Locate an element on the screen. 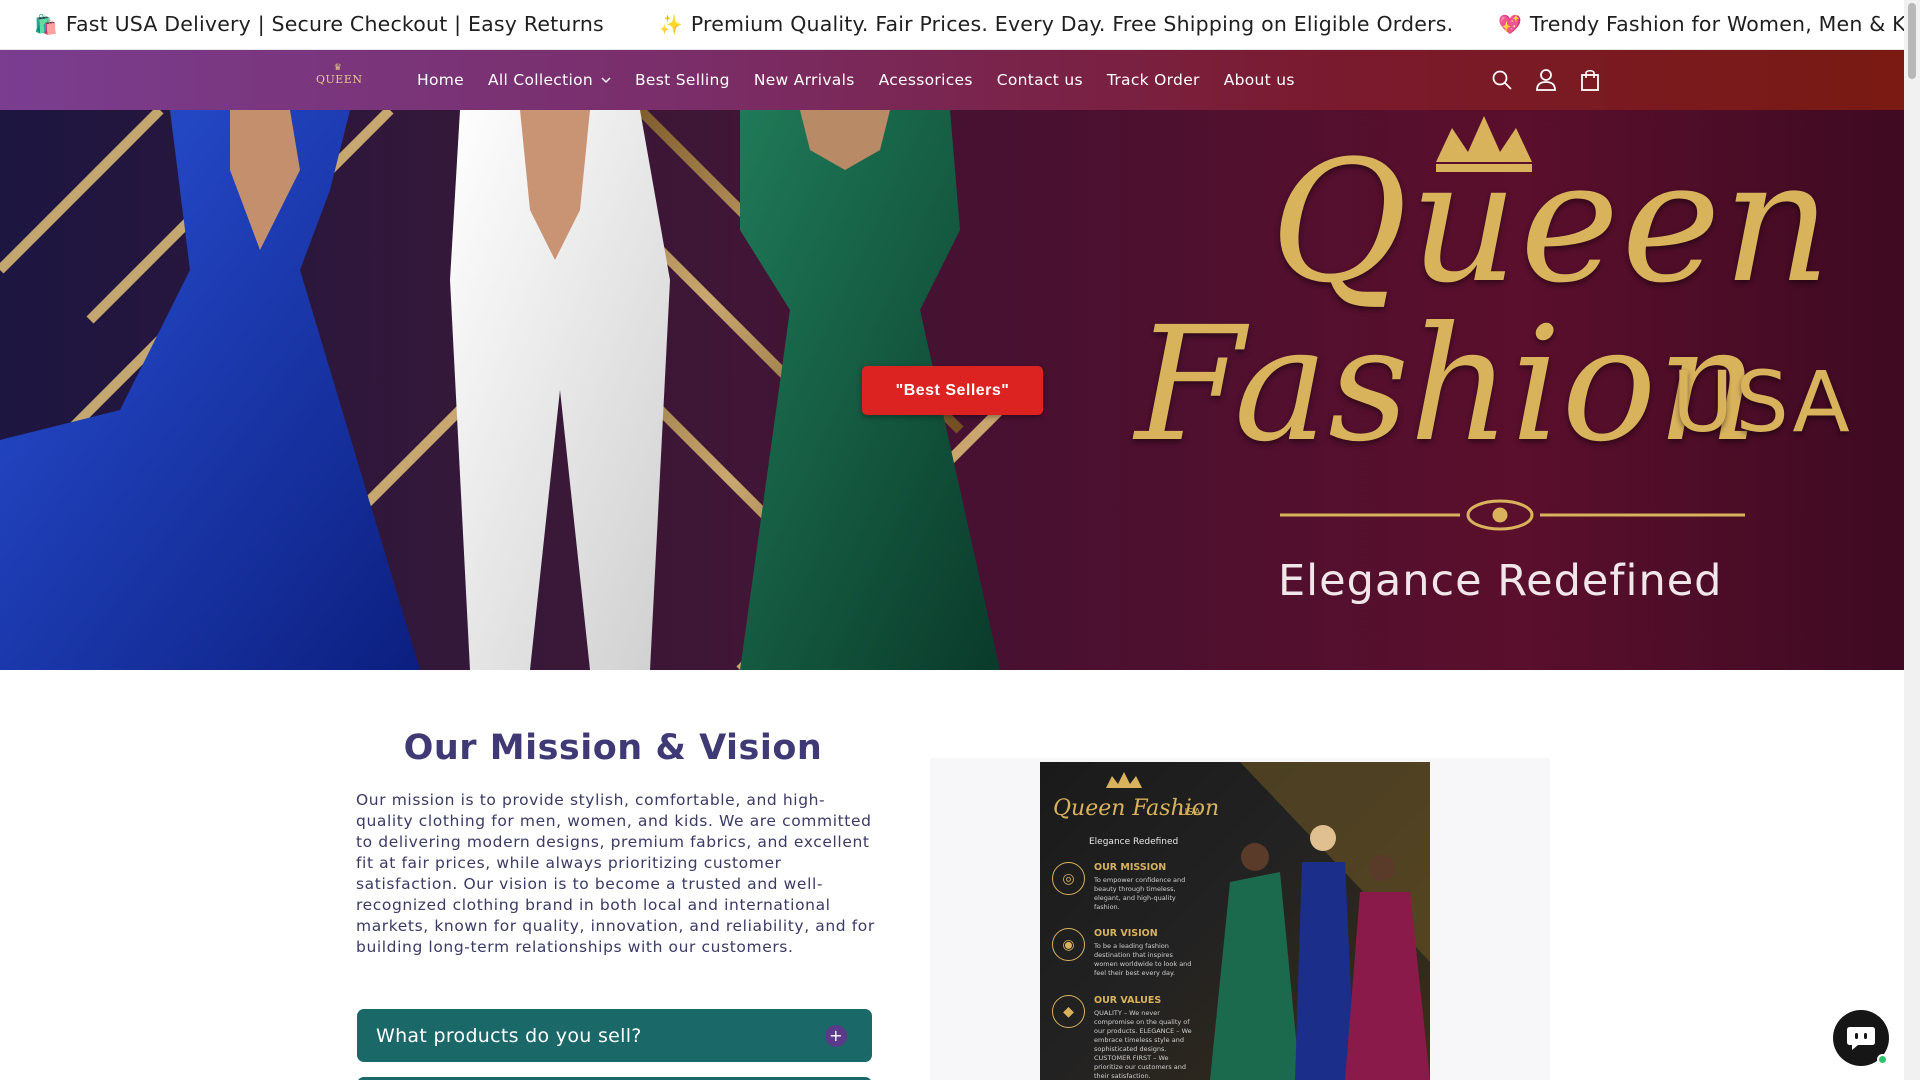 This screenshot has width=1920, height=1080. poster-vision-heading: OUR VISION is located at coordinates (1126, 933).